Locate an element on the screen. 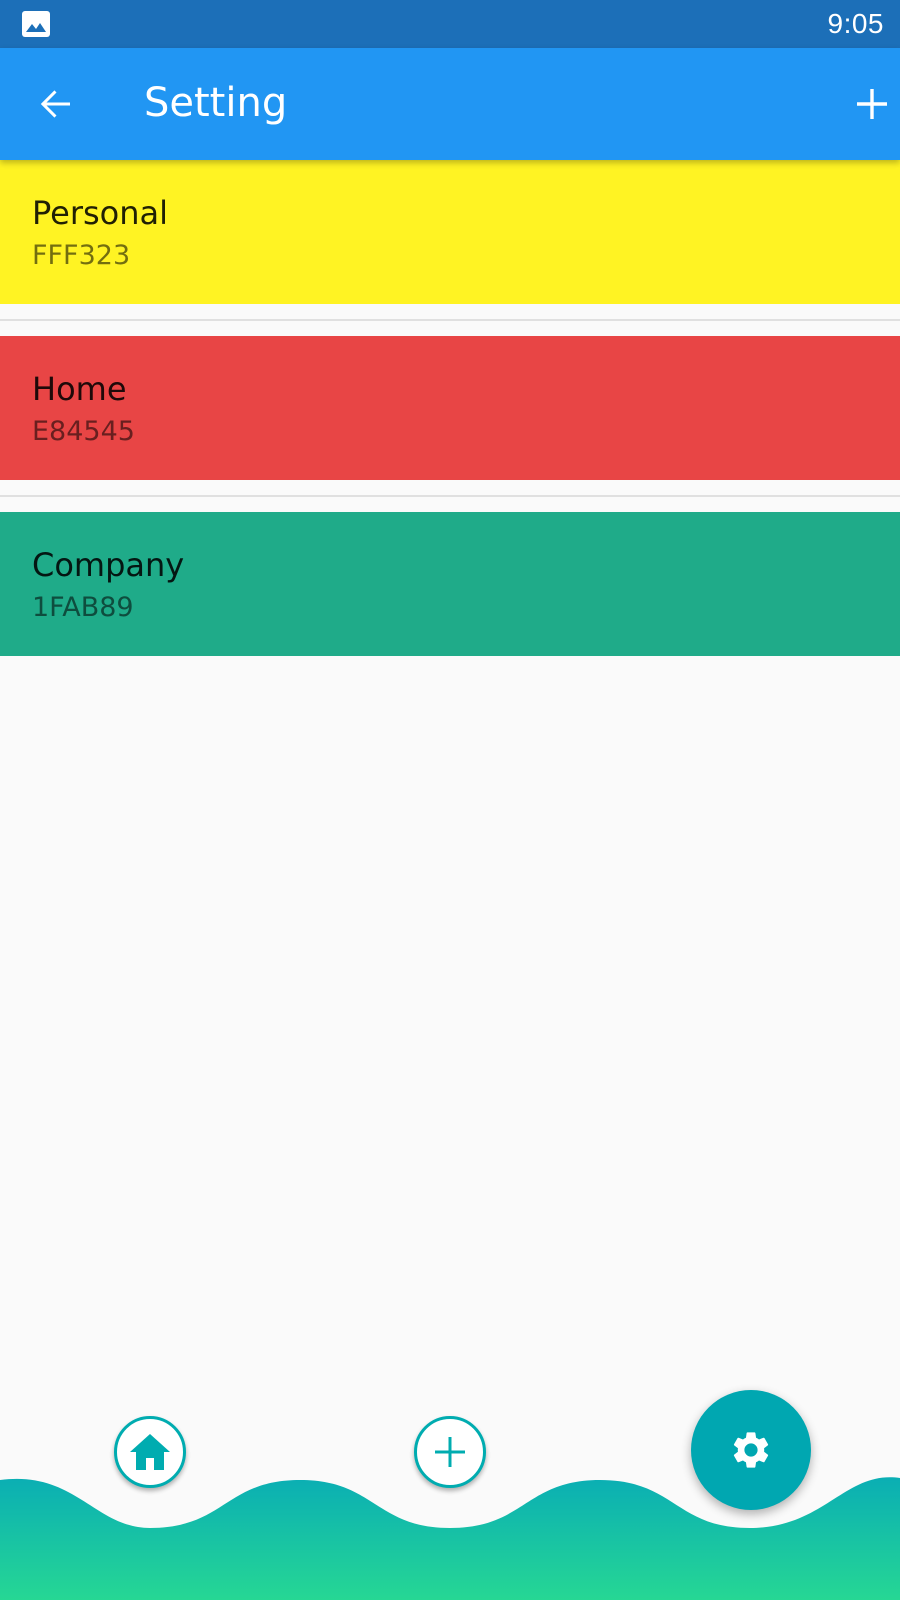 This screenshot has width=900, height=1600. nav-add-button is located at coordinates (450, 1452).